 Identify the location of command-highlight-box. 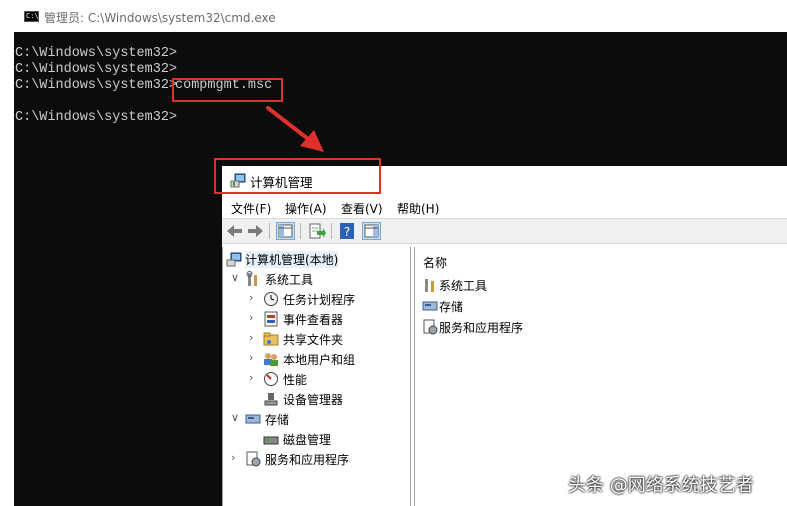
(227, 90).